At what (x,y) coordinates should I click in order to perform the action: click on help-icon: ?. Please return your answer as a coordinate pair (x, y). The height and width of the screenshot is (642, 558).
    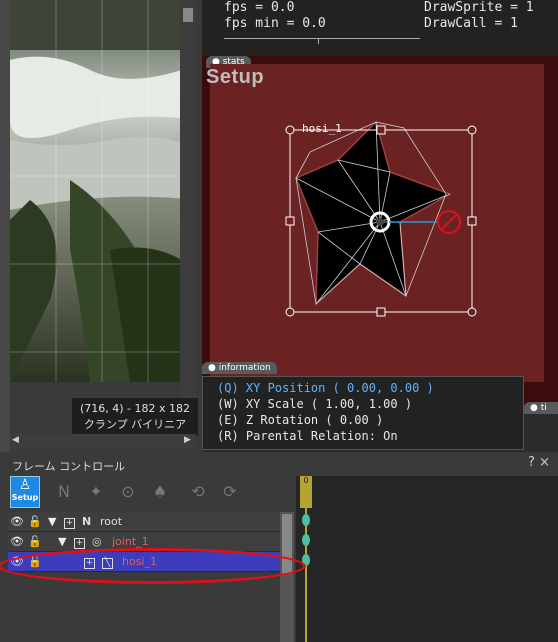
    Looking at the image, I should click on (531, 462).